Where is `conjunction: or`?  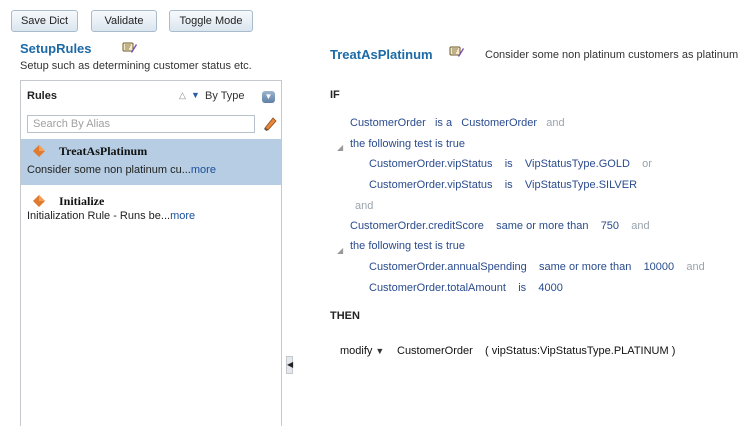
conjunction: or is located at coordinates (647, 164).